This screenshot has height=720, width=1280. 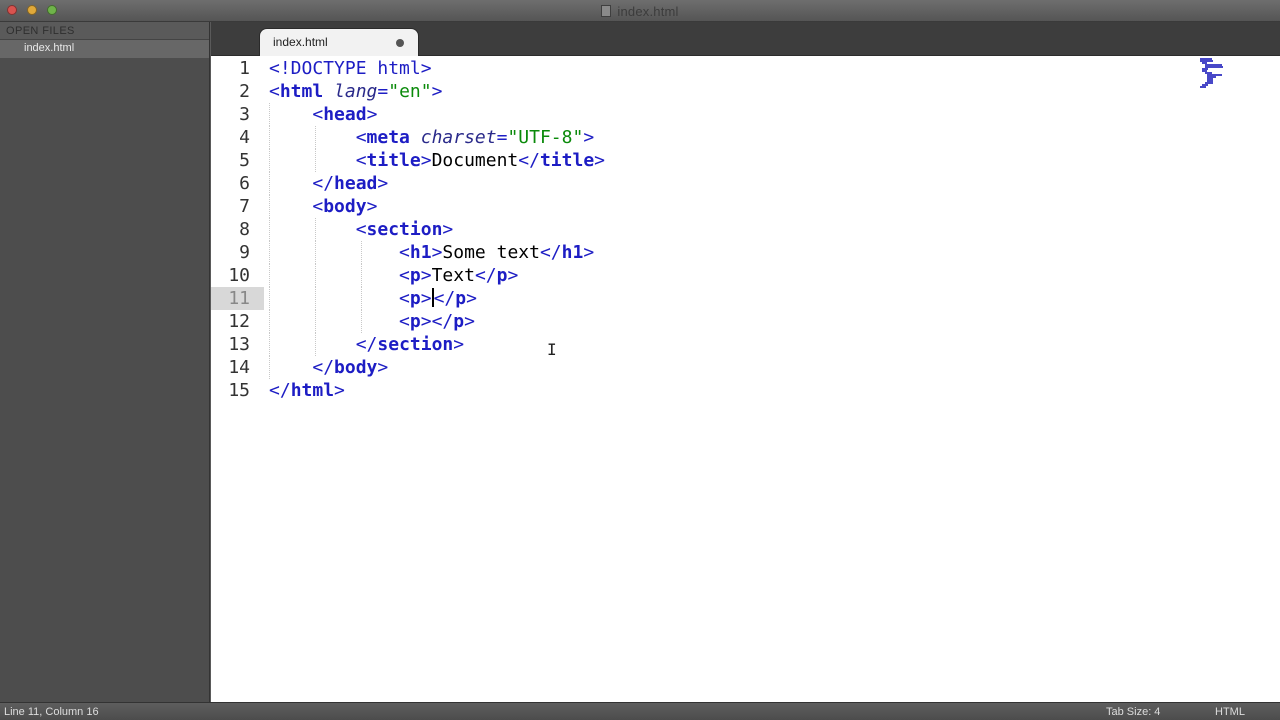 I want to click on minimap-line, so click(x=1203, y=87).